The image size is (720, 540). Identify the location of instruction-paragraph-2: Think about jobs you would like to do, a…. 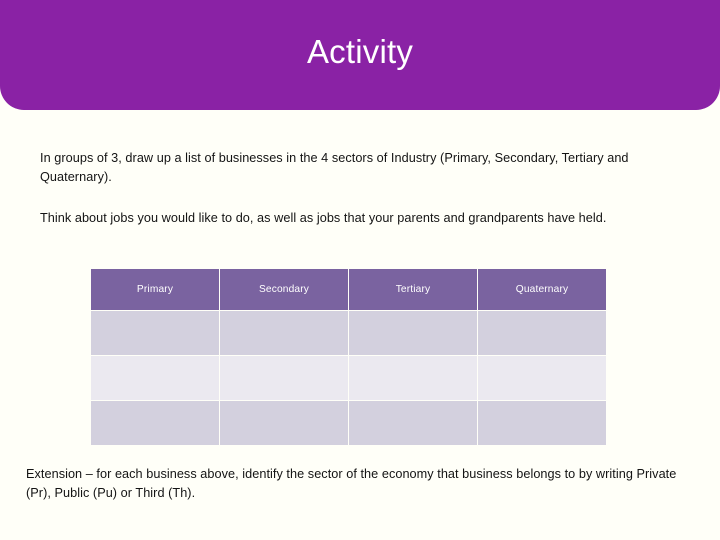
(323, 218).